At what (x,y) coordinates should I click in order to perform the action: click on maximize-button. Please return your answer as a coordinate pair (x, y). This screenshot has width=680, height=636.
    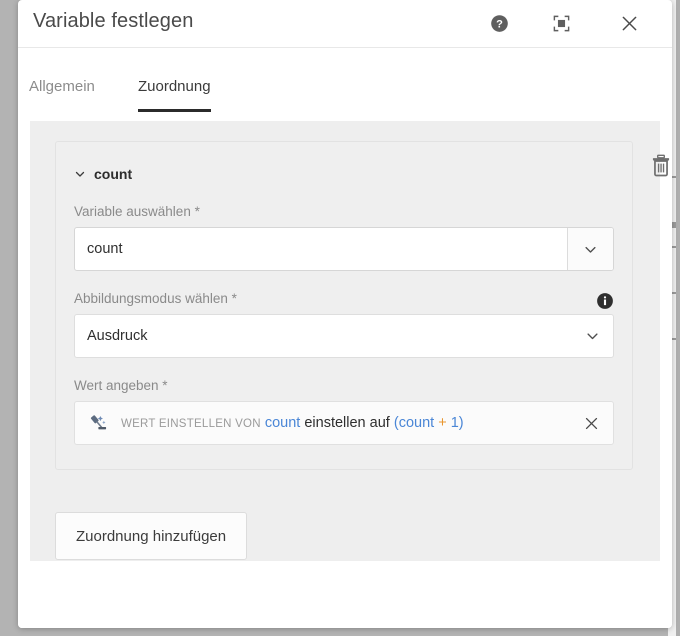
    Looking at the image, I should click on (561, 23).